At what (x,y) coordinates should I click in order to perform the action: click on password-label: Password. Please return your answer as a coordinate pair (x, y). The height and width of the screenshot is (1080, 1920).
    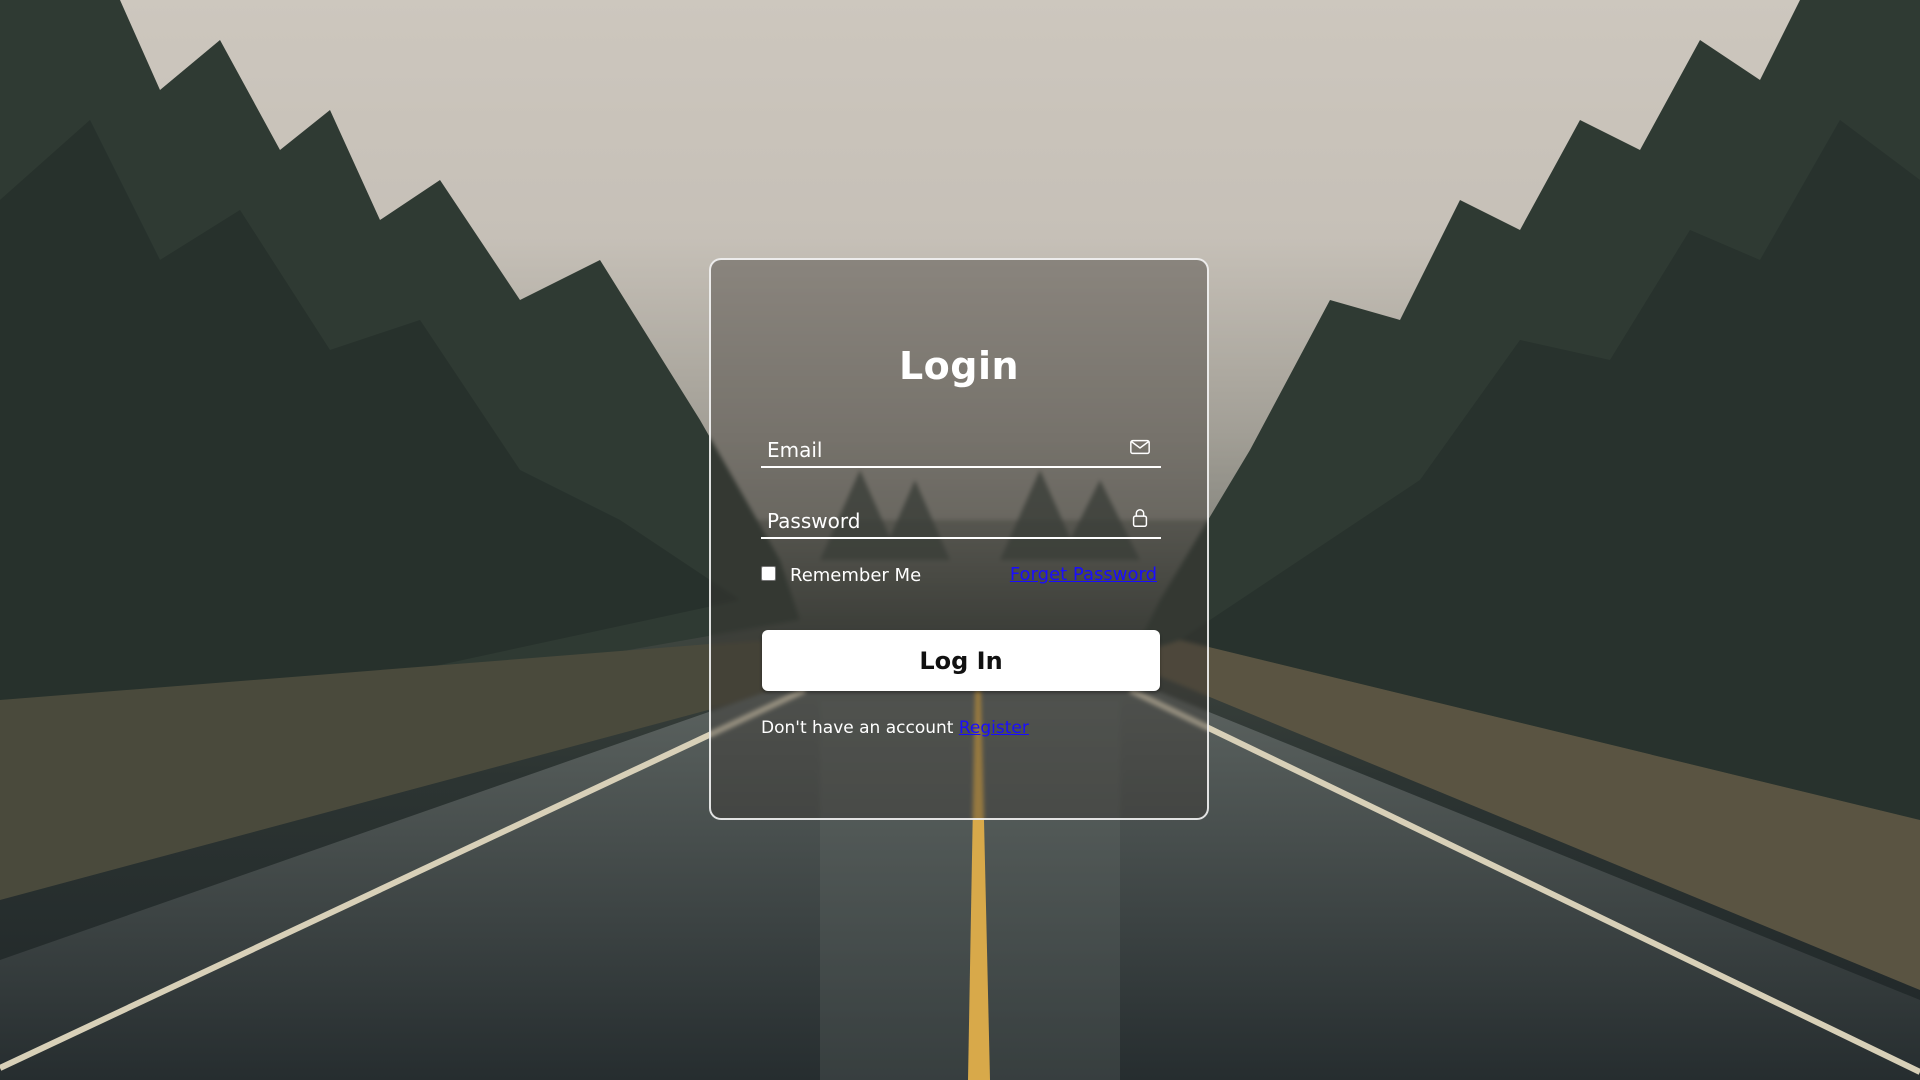
    Looking at the image, I should click on (814, 521).